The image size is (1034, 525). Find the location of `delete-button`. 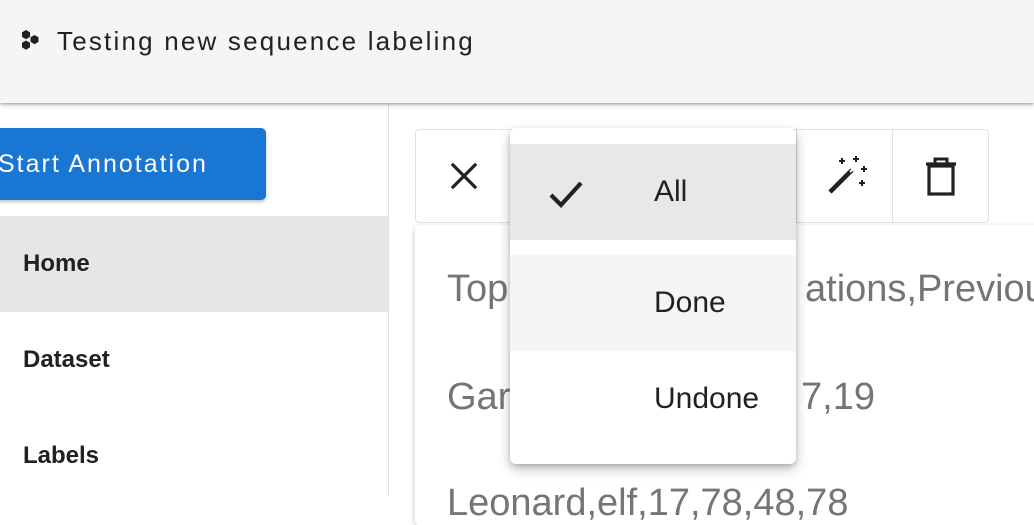

delete-button is located at coordinates (941, 176).